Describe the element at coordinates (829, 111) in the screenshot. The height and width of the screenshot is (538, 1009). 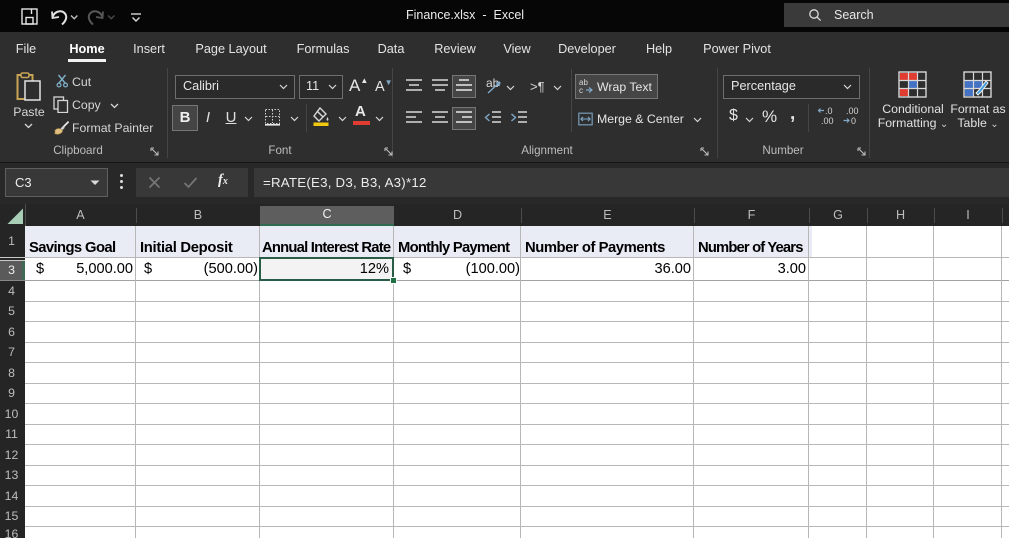
I see `svg-text: .0` at that location.